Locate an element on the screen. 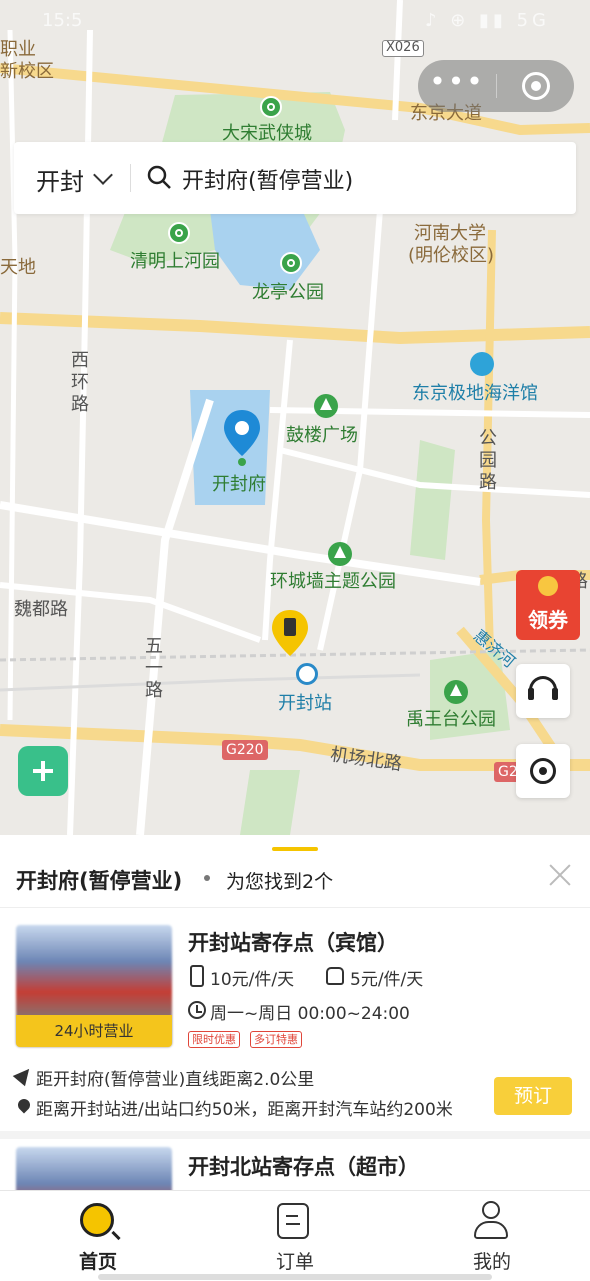 This screenshot has height=1281, width=590. search-divider is located at coordinates (130, 178).